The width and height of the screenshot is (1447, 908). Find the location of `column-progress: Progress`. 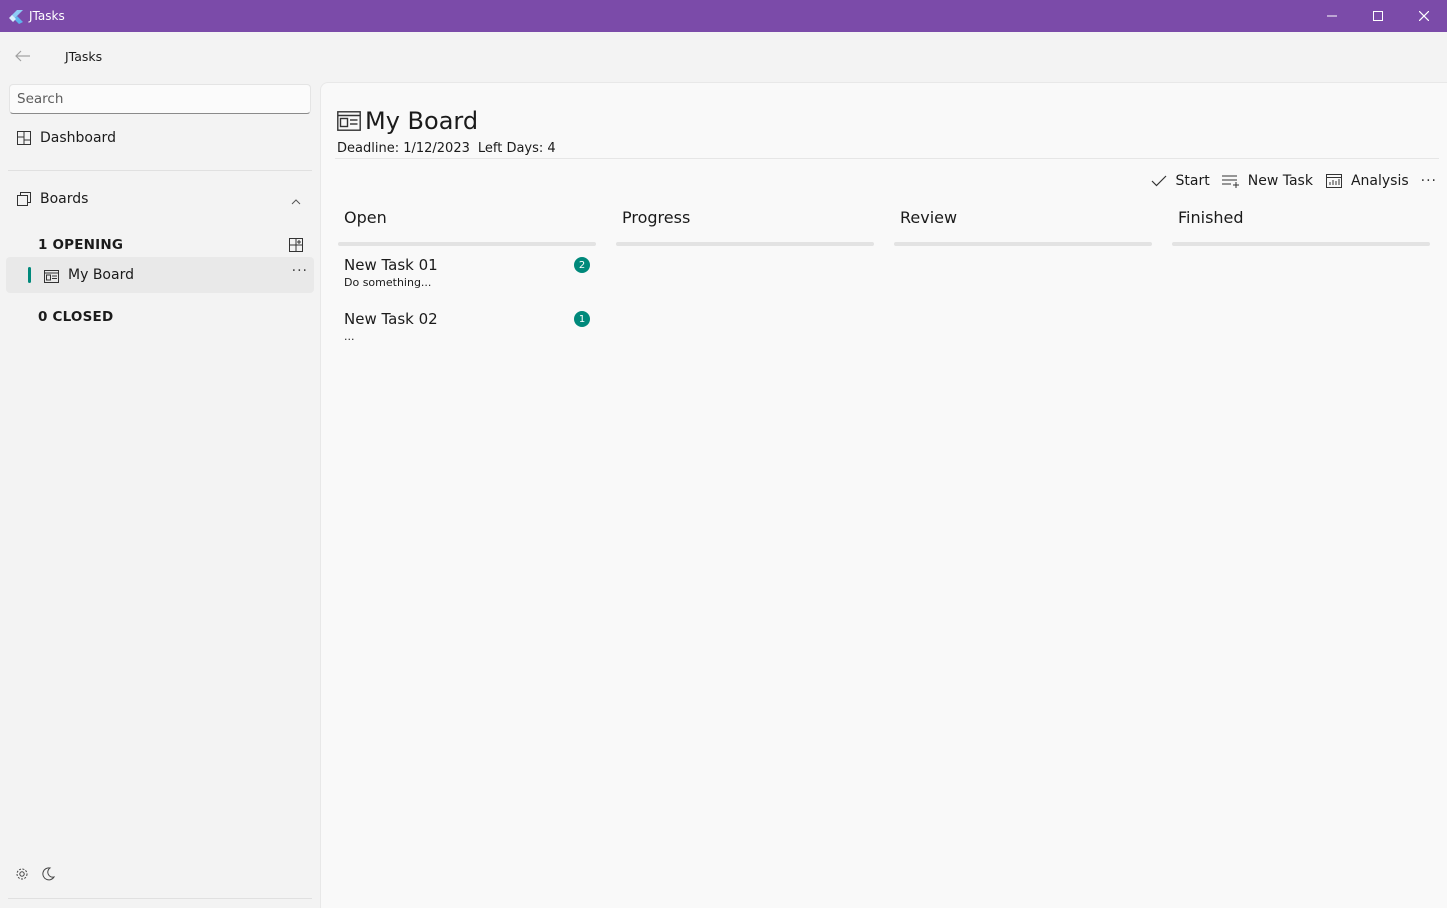

column-progress: Progress is located at coordinates (745, 227).